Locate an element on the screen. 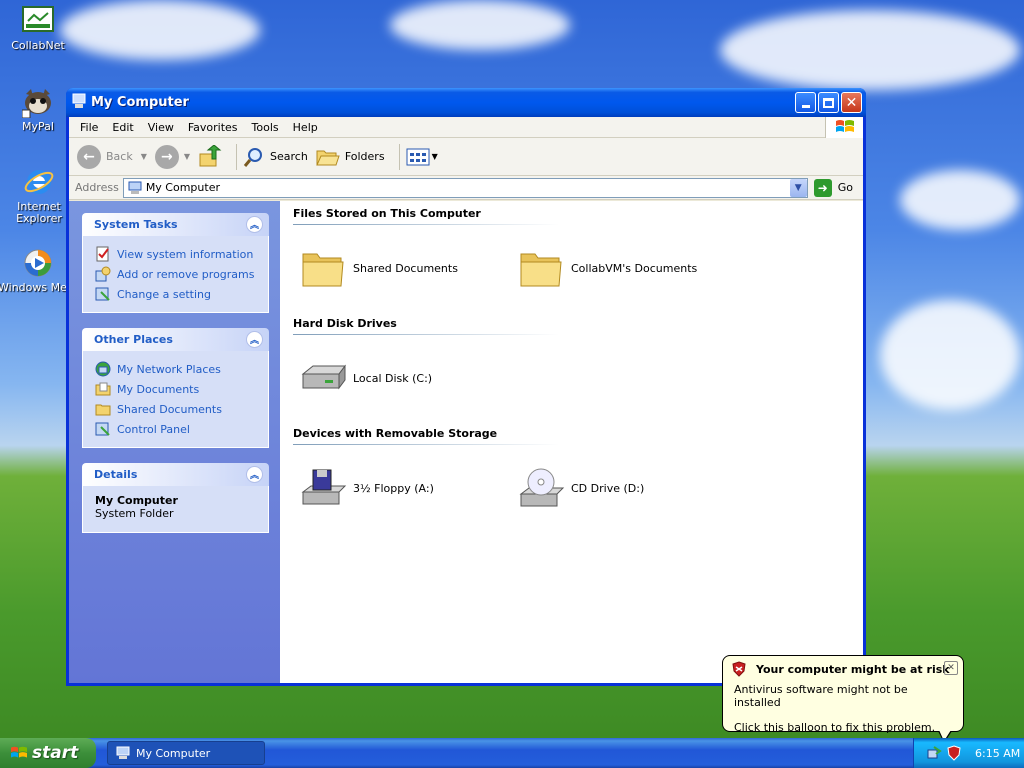 The width and height of the screenshot is (1024, 768). maximize-icon is located at coordinates (828, 102).